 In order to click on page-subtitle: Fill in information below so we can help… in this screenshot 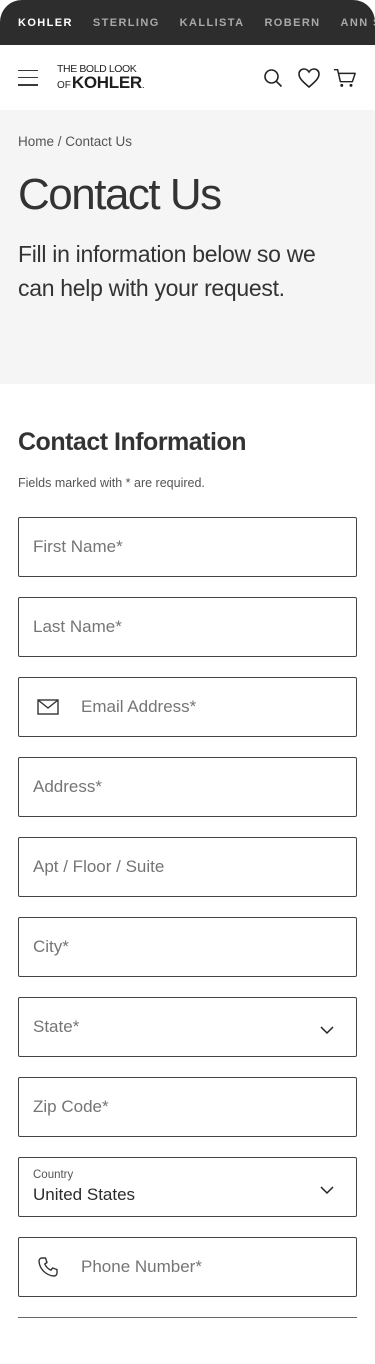, I will do `click(167, 271)`.